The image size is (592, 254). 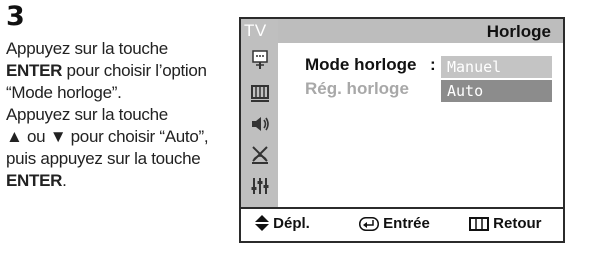 What do you see at coordinates (291, 223) in the screenshot?
I see `footer-move-label: Dépl.` at bounding box center [291, 223].